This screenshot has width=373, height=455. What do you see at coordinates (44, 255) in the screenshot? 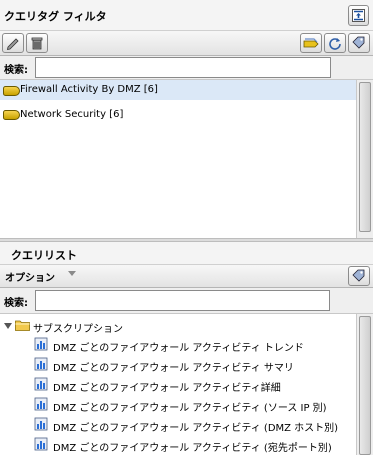
I see `query-panel-title: クエリリスト` at bounding box center [44, 255].